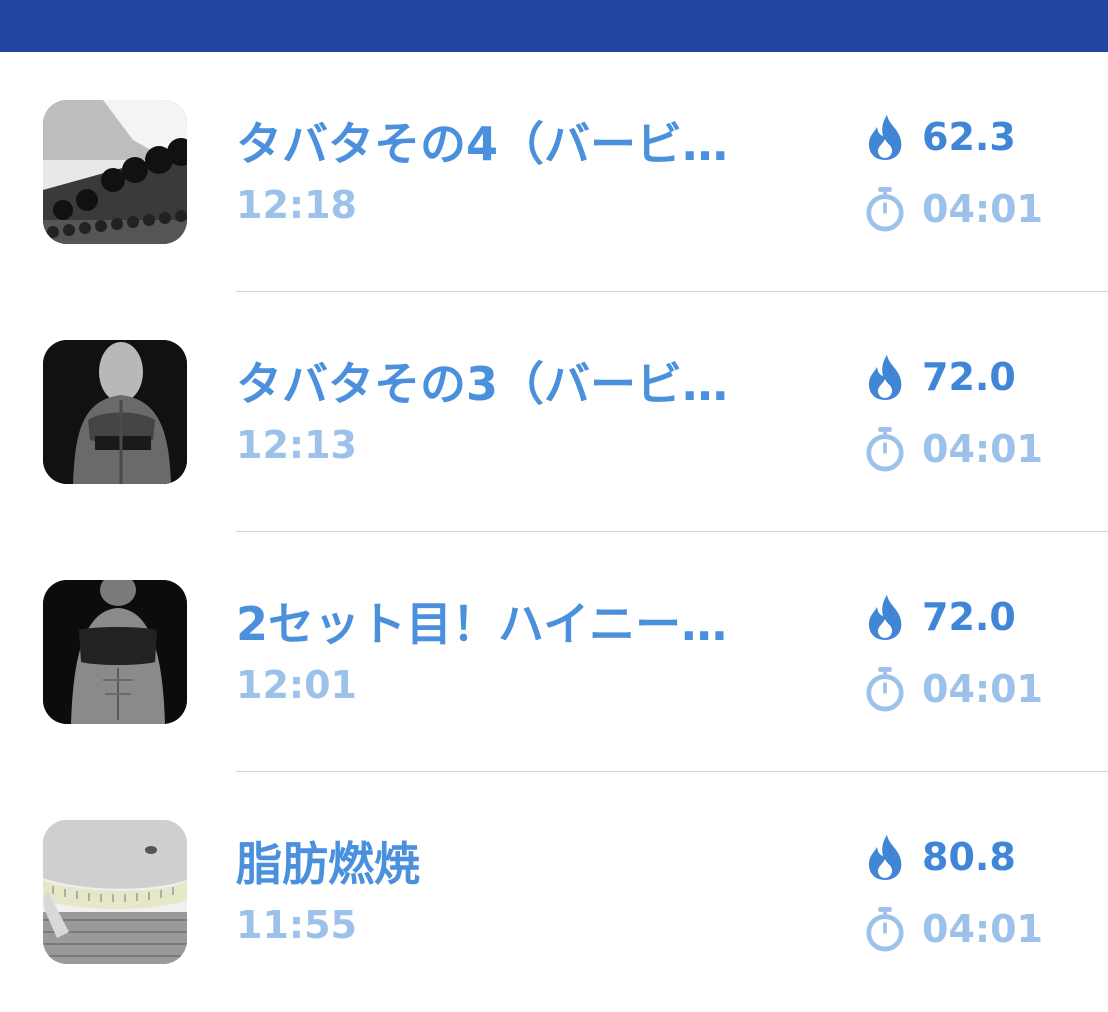  Describe the element at coordinates (969, 137) in the screenshot. I see `calories-value: 62.3` at that location.